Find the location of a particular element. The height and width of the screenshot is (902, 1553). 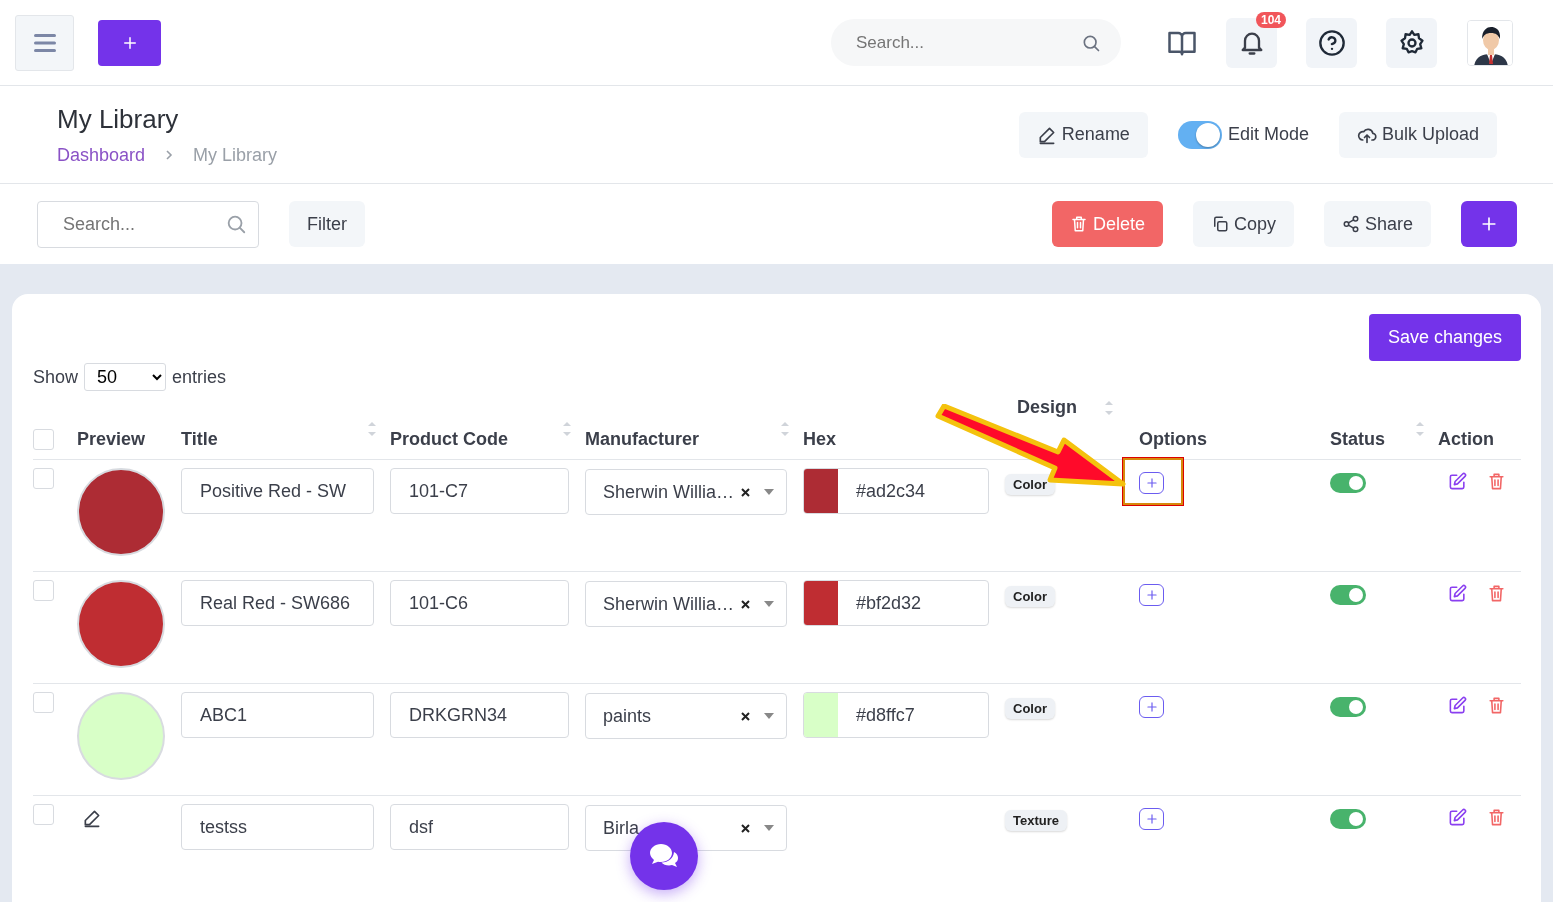

menu-button is located at coordinates (44, 42).